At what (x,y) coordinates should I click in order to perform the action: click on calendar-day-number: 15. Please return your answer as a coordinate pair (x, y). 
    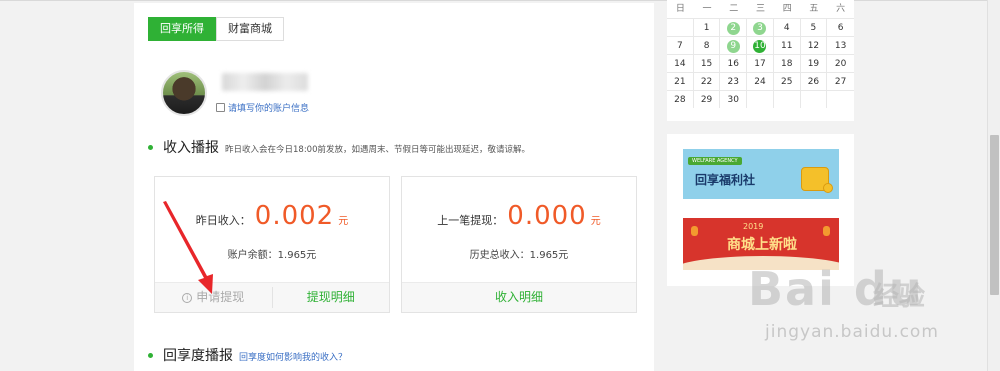
    Looking at the image, I should click on (706, 64).